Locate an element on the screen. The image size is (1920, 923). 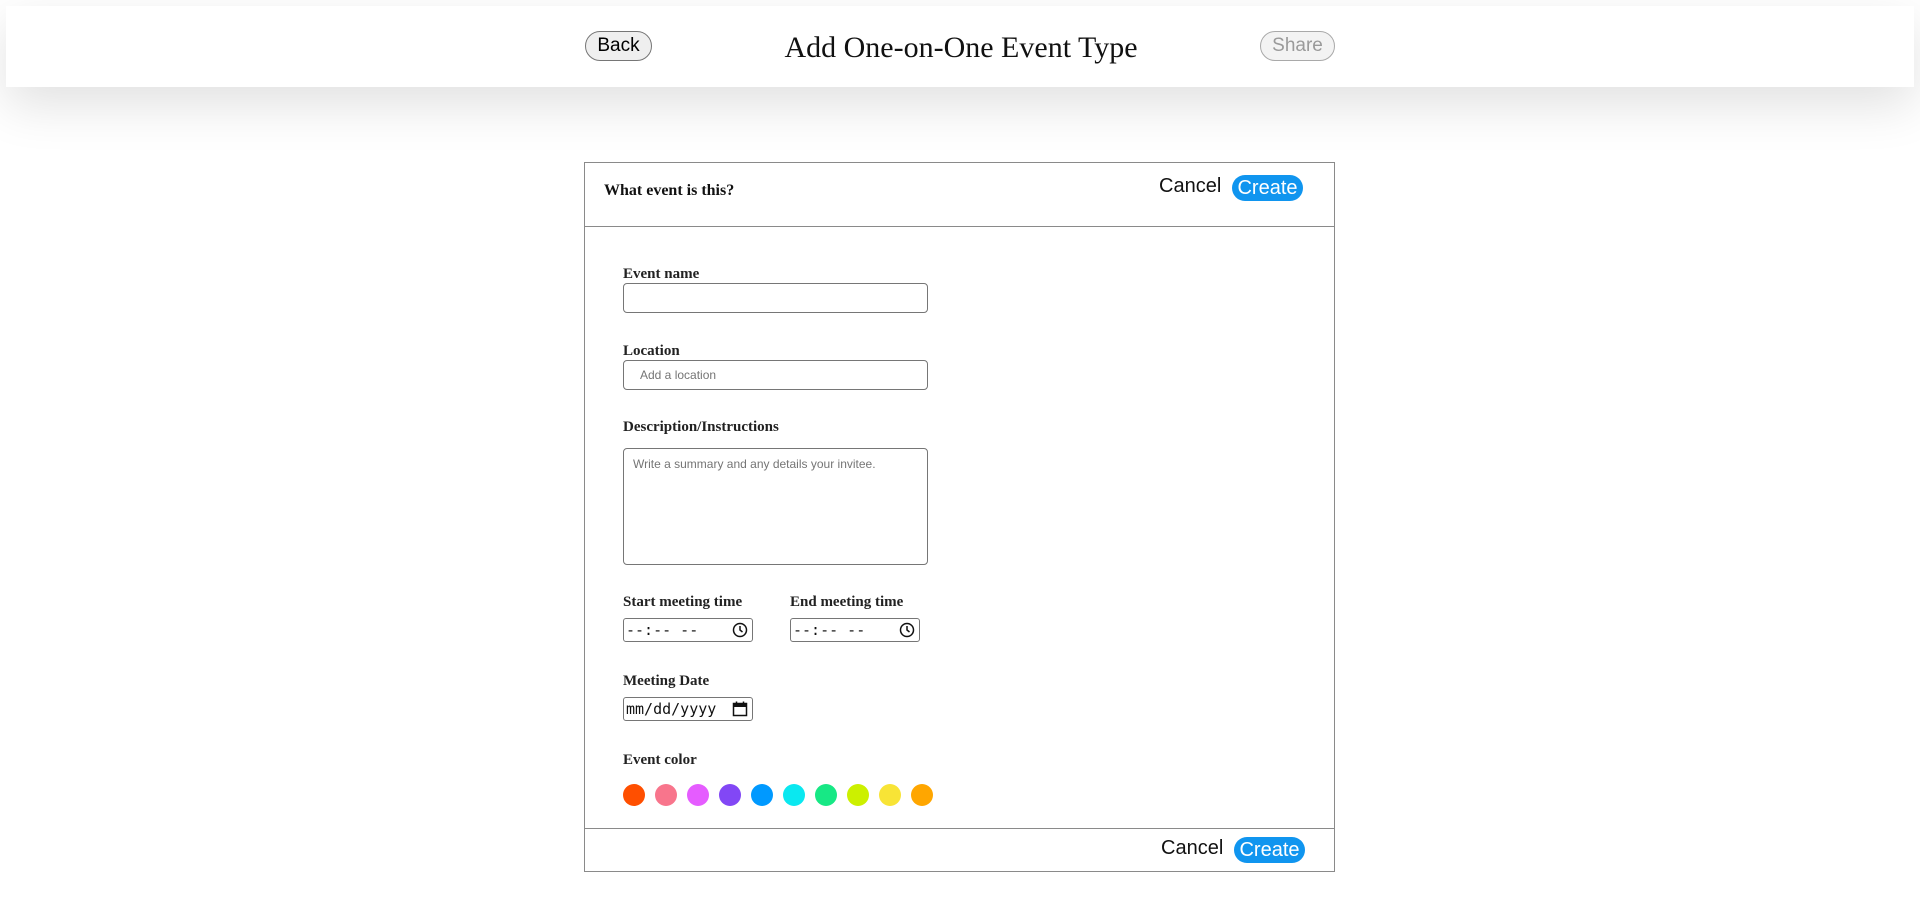
meeting-date-input: mm/dd/yyyy is located at coordinates (688, 709).